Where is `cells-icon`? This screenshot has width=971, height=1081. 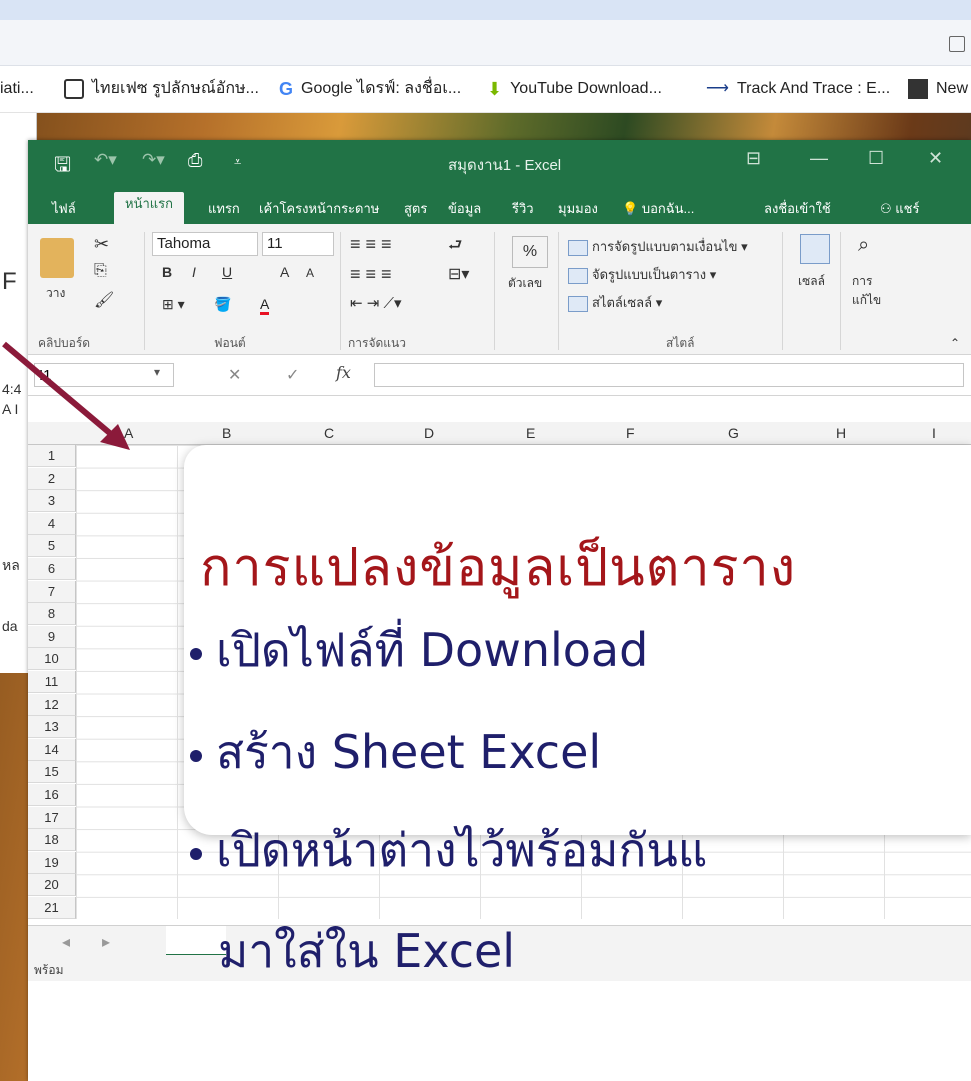 cells-icon is located at coordinates (815, 249).